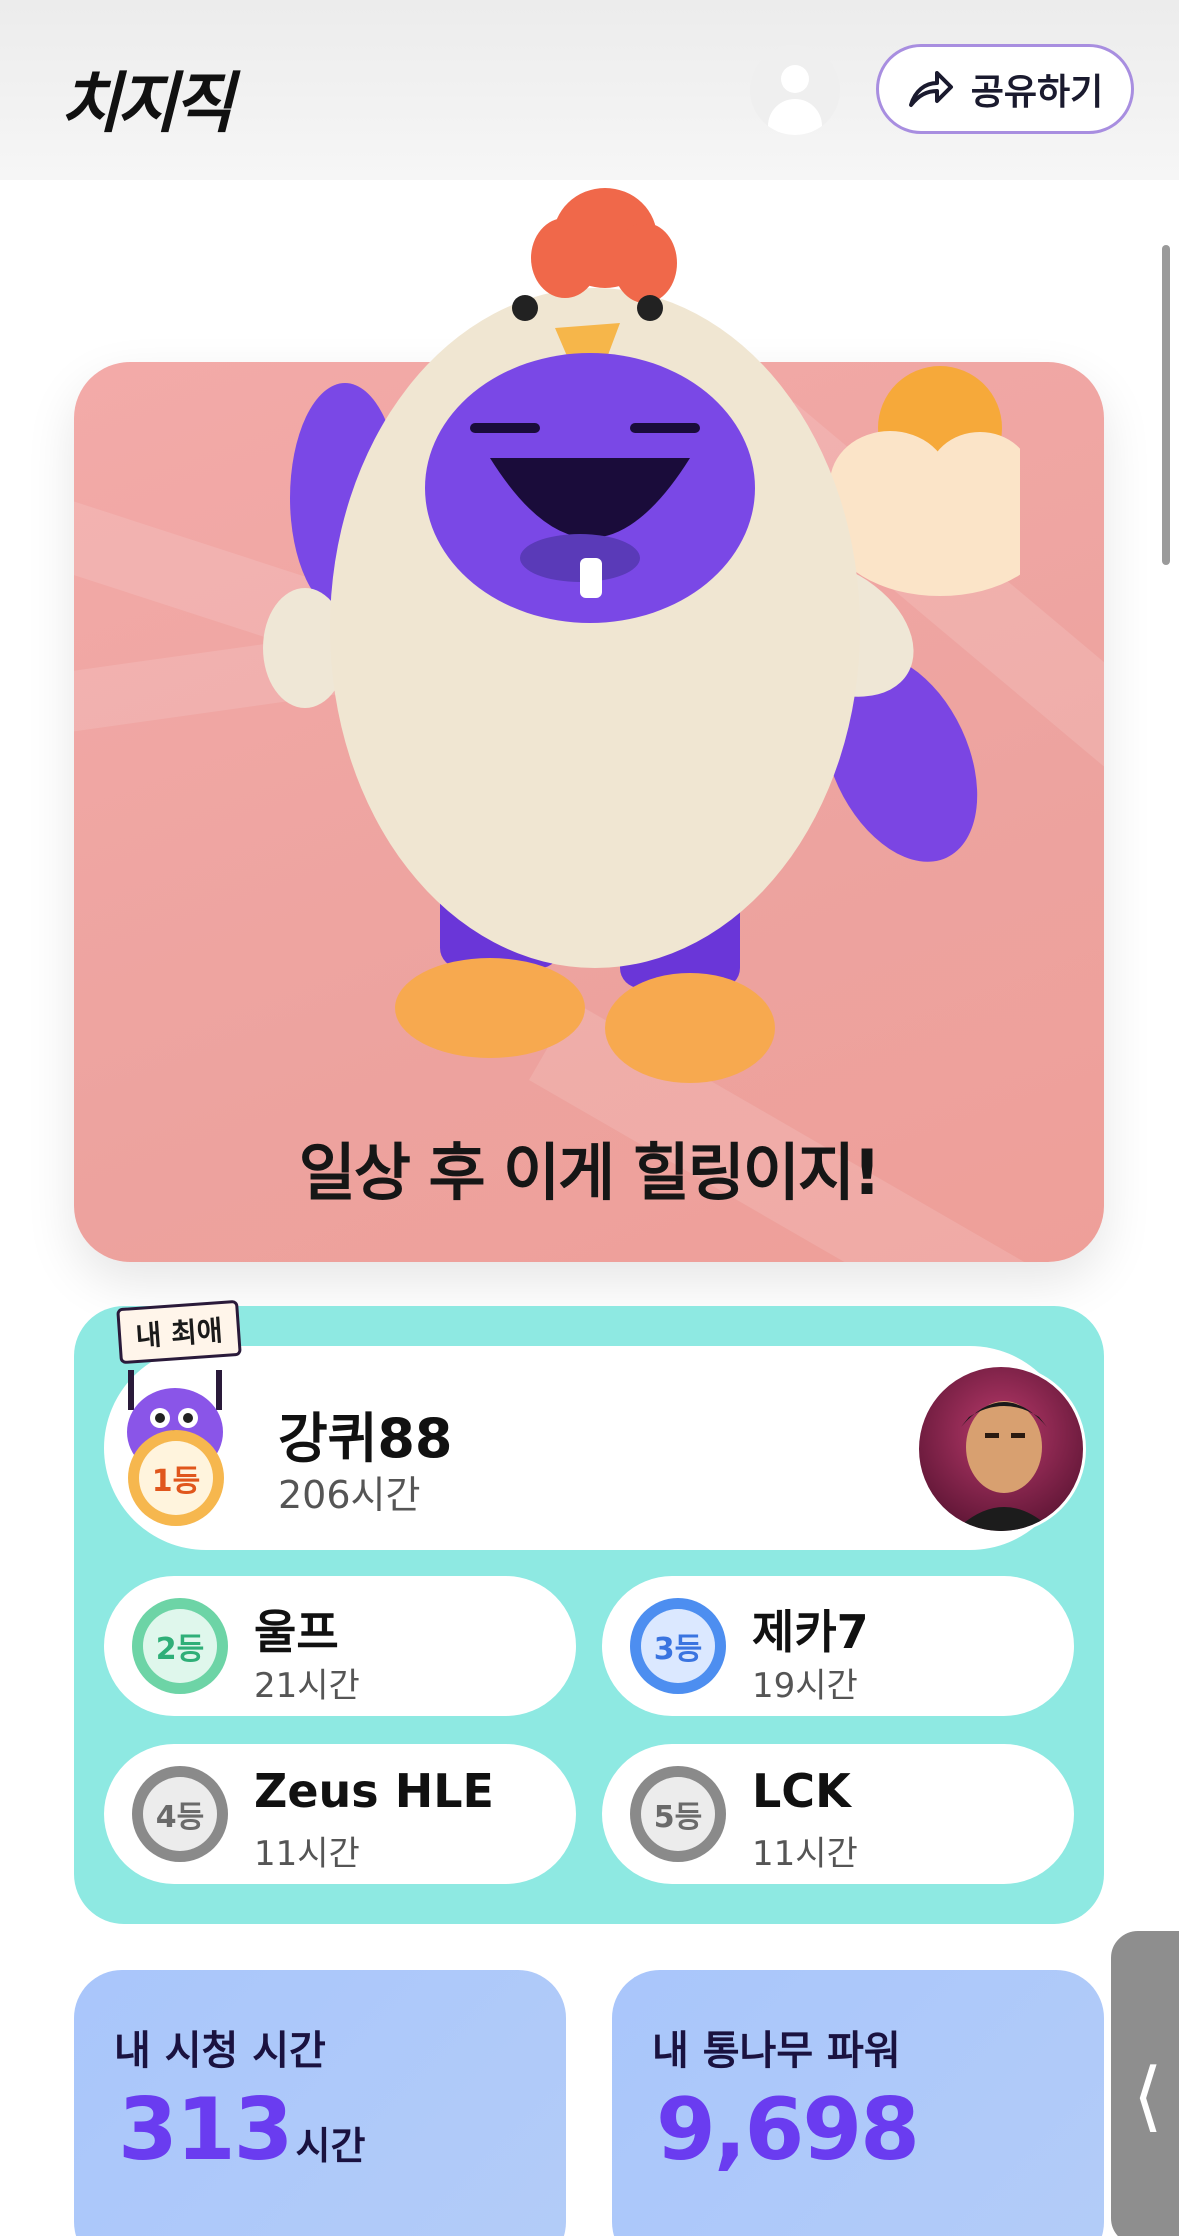  Describe the element at coordinates (340, 1646) in the screenshot. I see `rank-2-row: 2등 울프 21시간` at that location.